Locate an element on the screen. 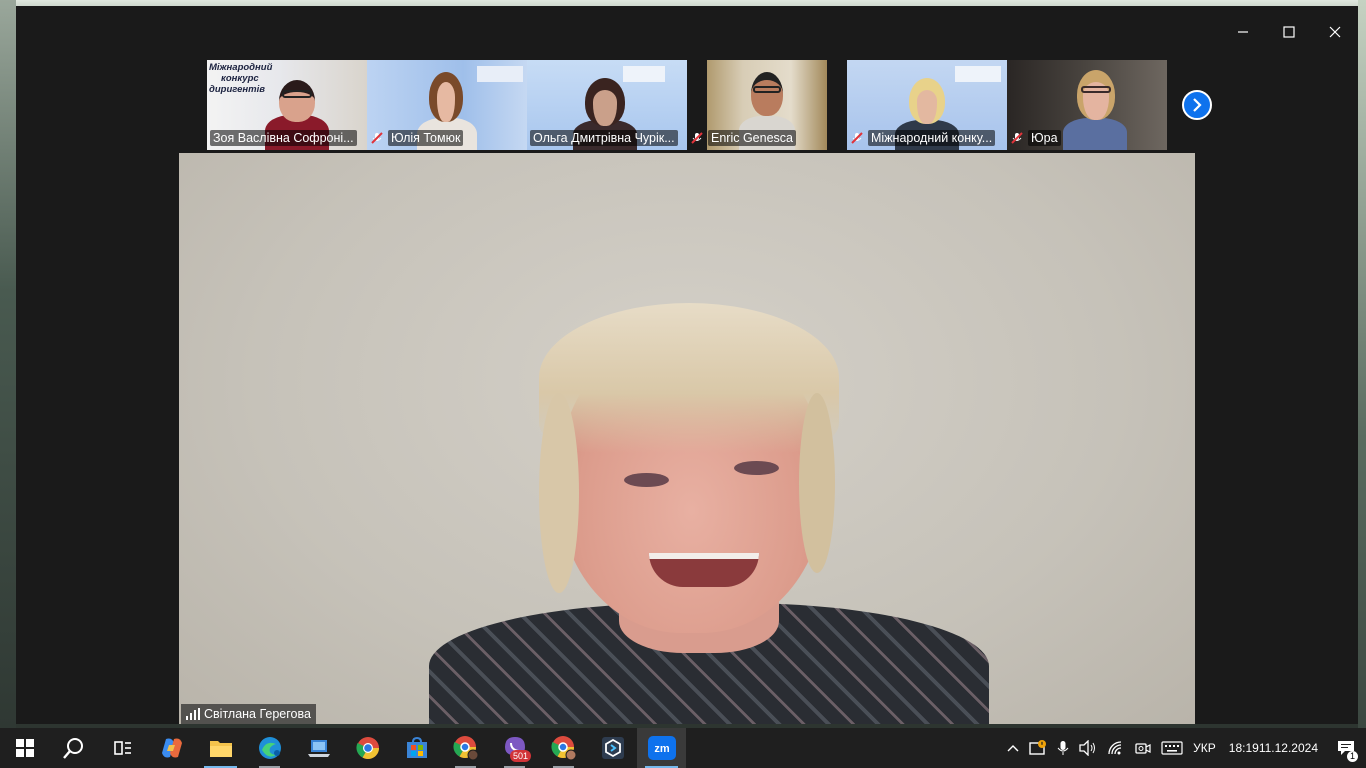 This screenshot has width=1366, height=768. laptop-app-button is located at coordinates (318, 748).